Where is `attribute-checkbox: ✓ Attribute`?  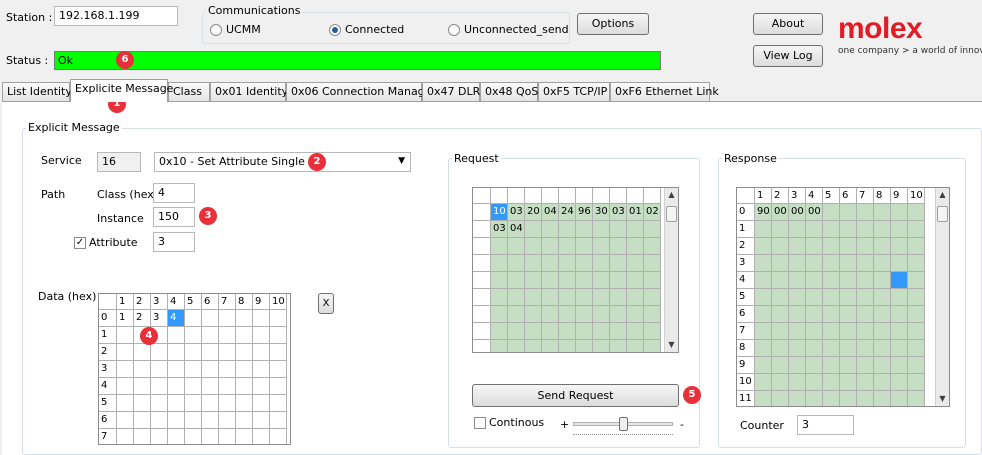 attribute-checkbox: ✓ Attribute is located at coordinates (106, 242).